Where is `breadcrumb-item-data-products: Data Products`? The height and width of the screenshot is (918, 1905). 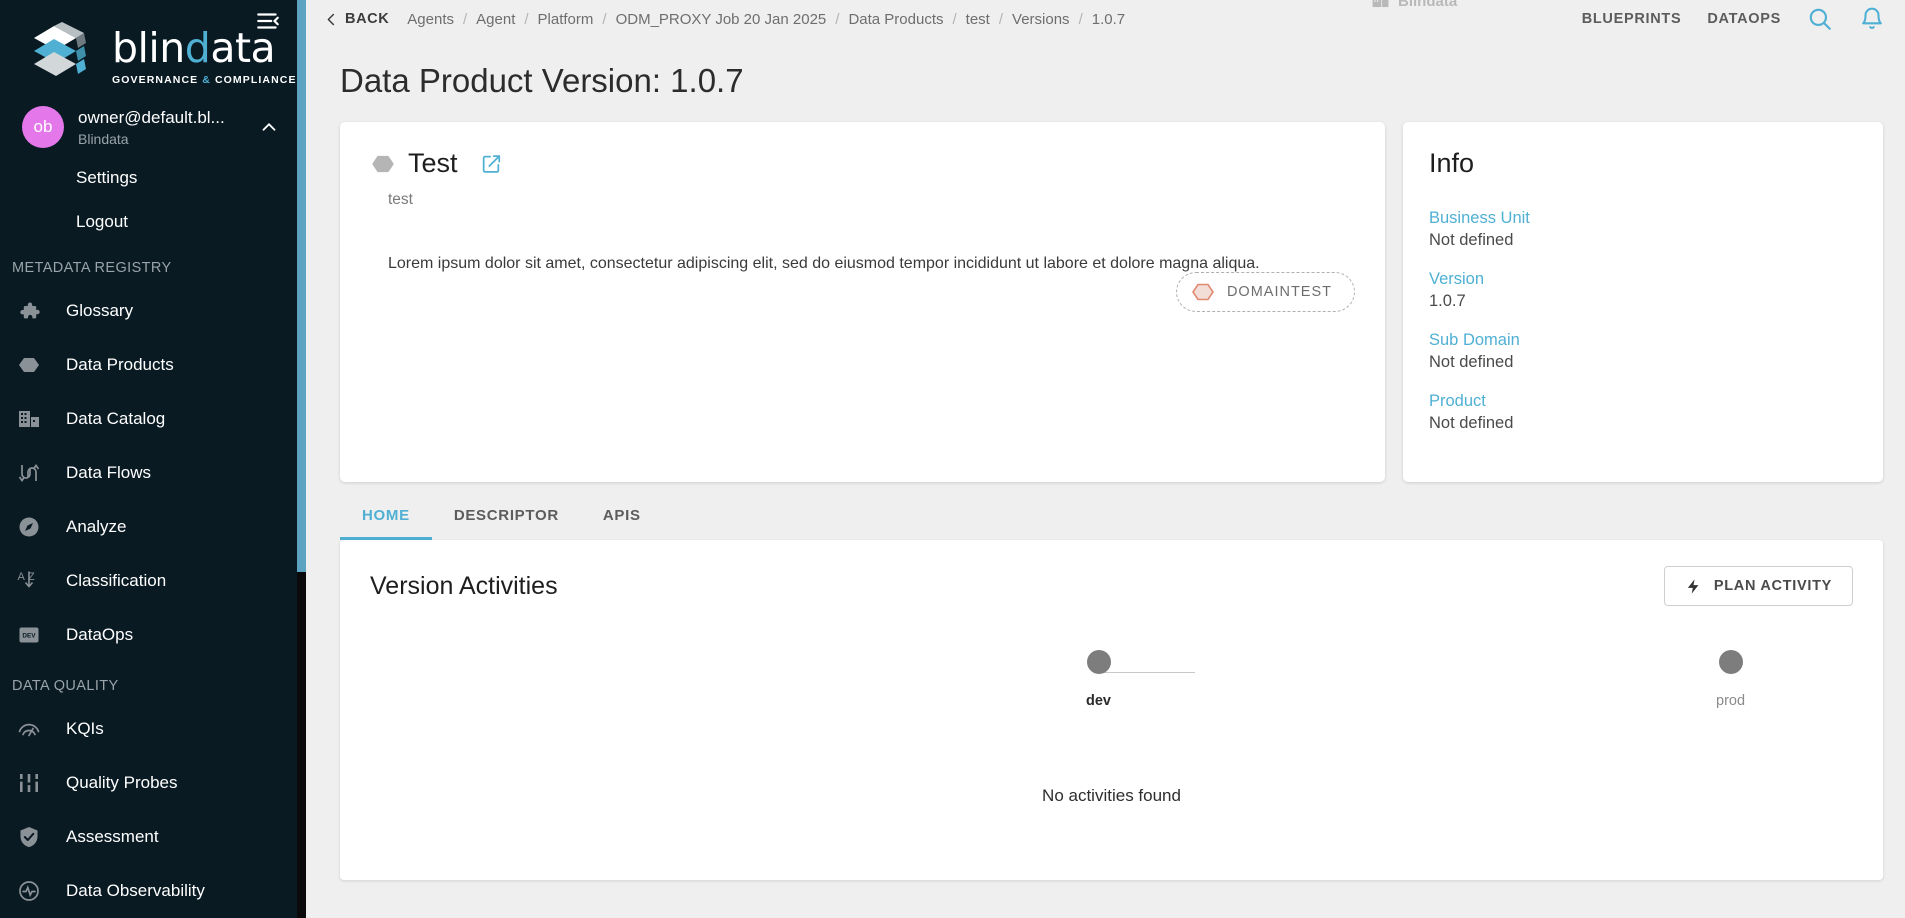 breadcrumb-item-data-products: Data Products is located at coordinates (895, 19).